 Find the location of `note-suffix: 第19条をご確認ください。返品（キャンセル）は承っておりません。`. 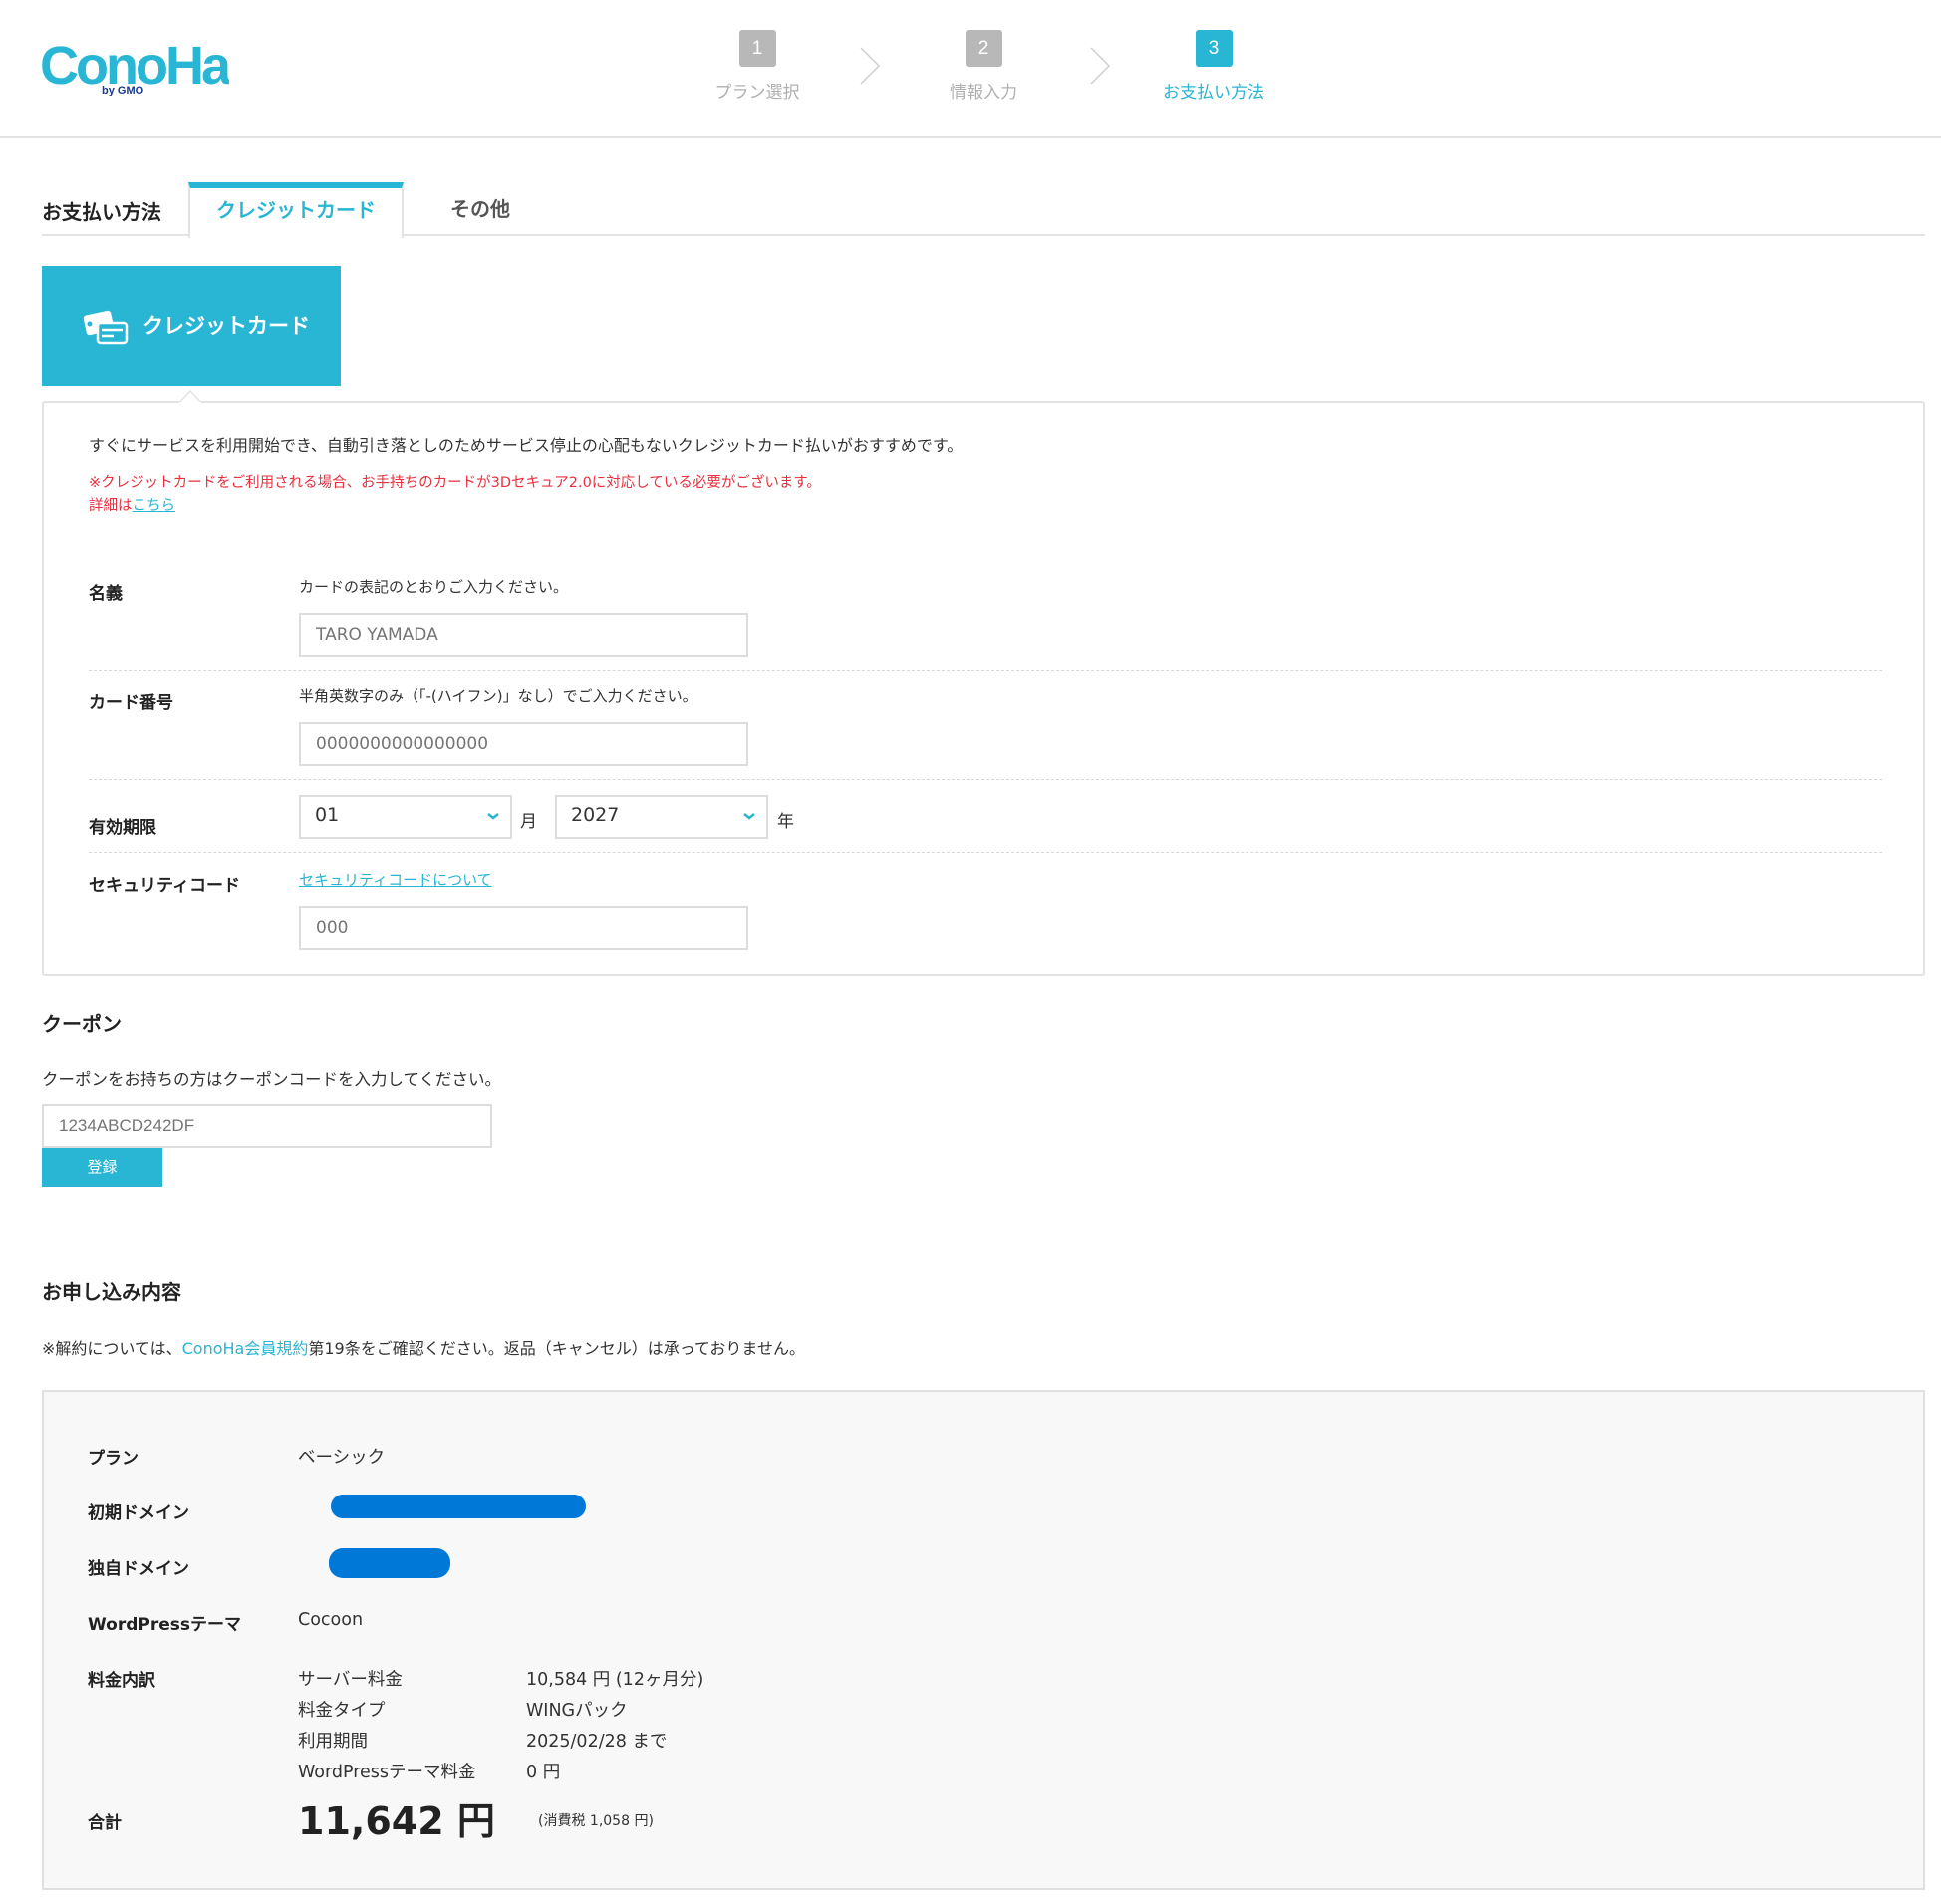

note-suffix: 第19条をご確認ください。返品（キャンセル）は承っておりません。 is located at coordinates (556, 1348).